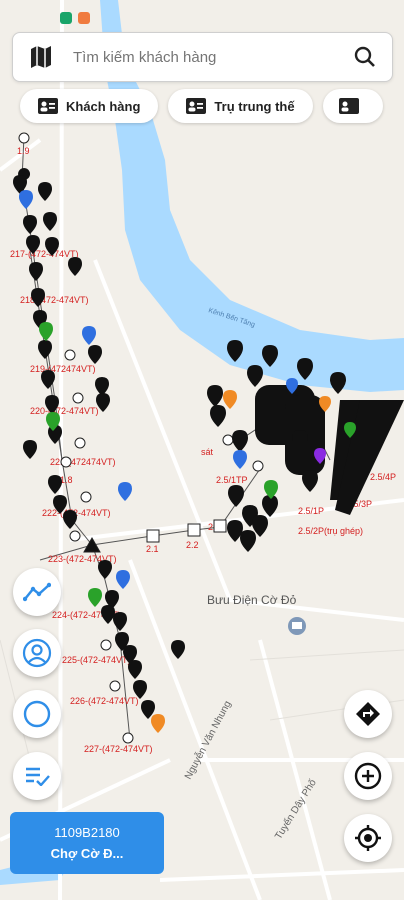 The height and width of the screenshot is (900, 404). I want to click on pole-label: 1.9, so click(23, 151).